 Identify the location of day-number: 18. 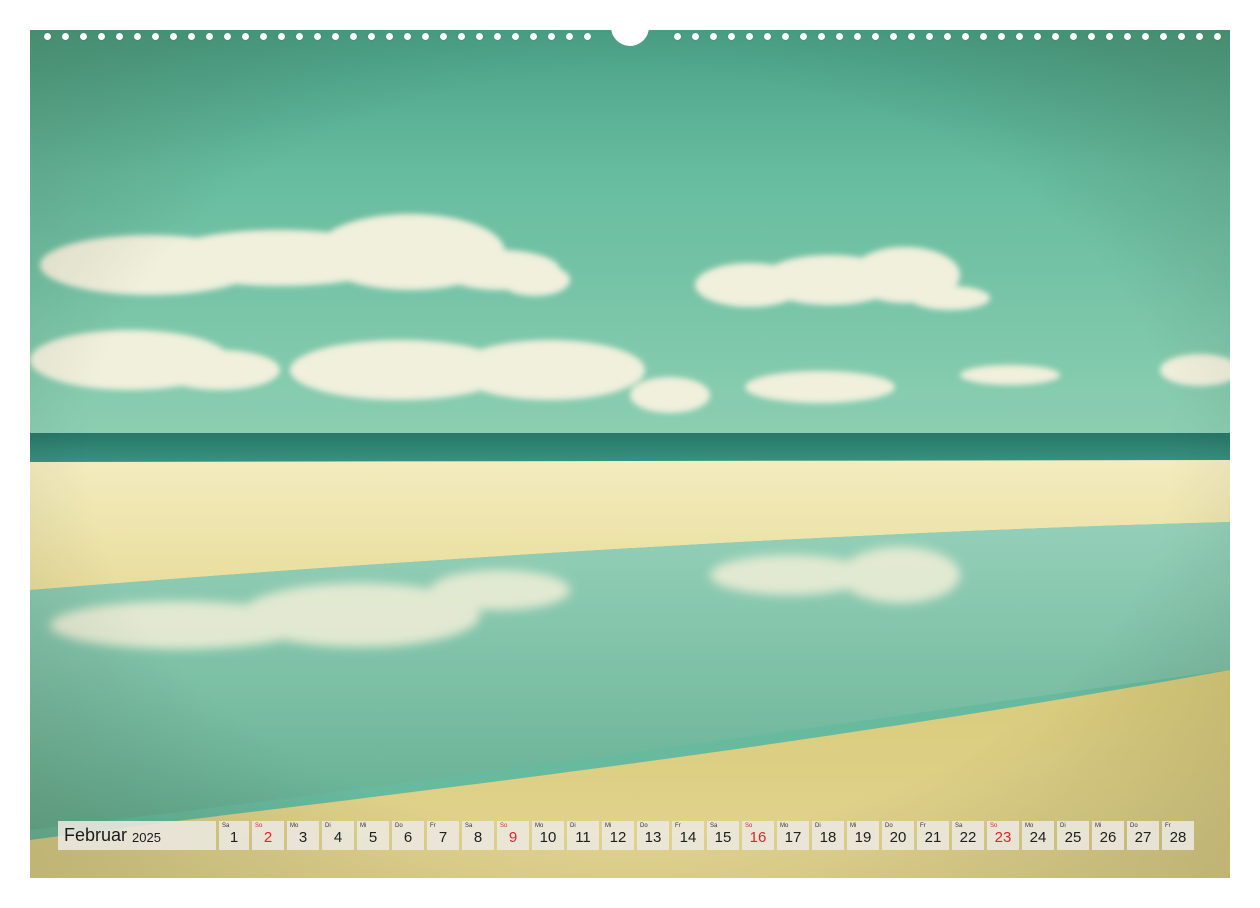
(828, 837).